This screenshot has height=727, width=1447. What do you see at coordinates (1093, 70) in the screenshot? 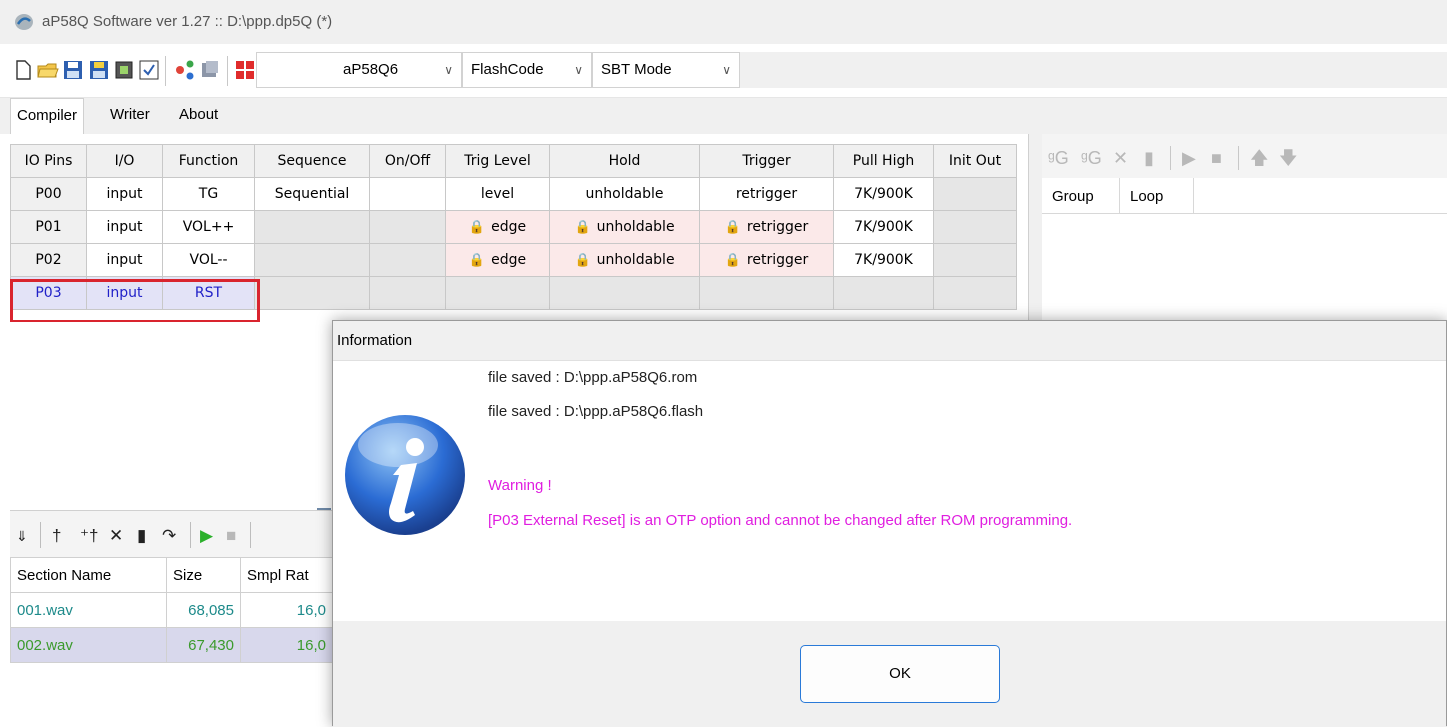
I see `toolbar-filler` at bounding box center [1093, 70].